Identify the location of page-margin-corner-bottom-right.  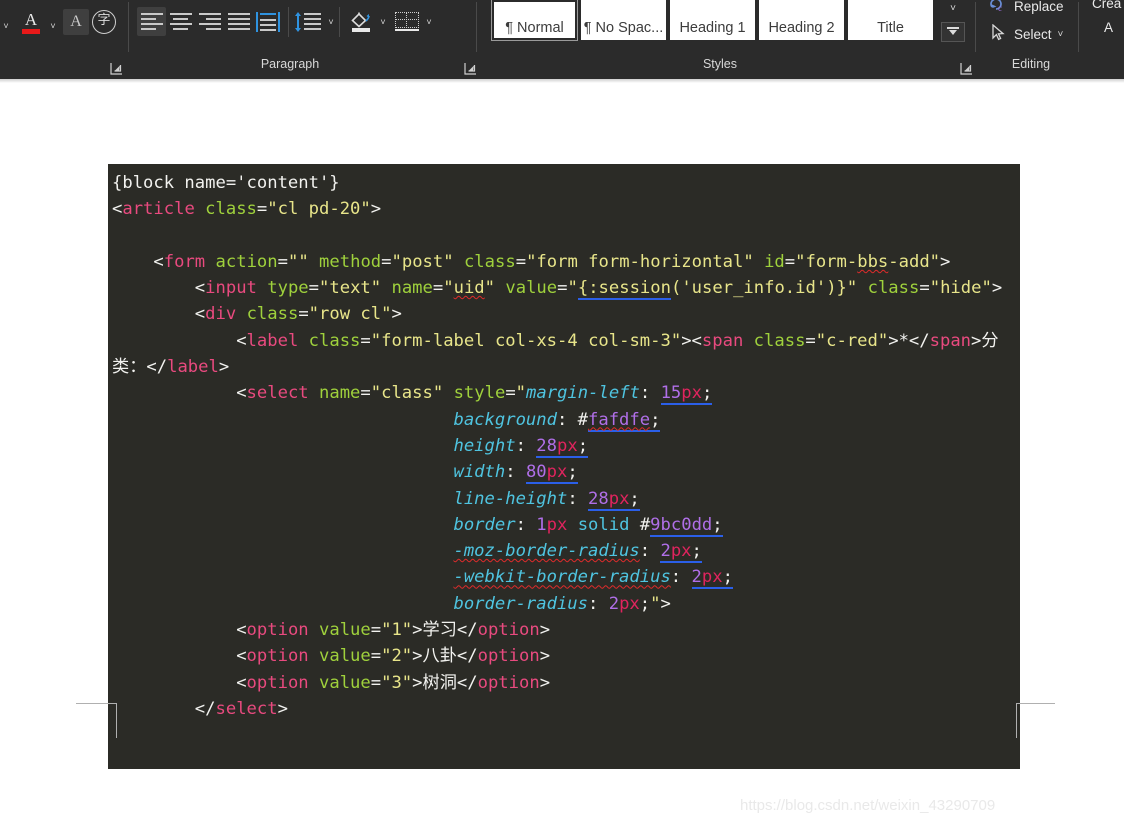
(1035, 720).